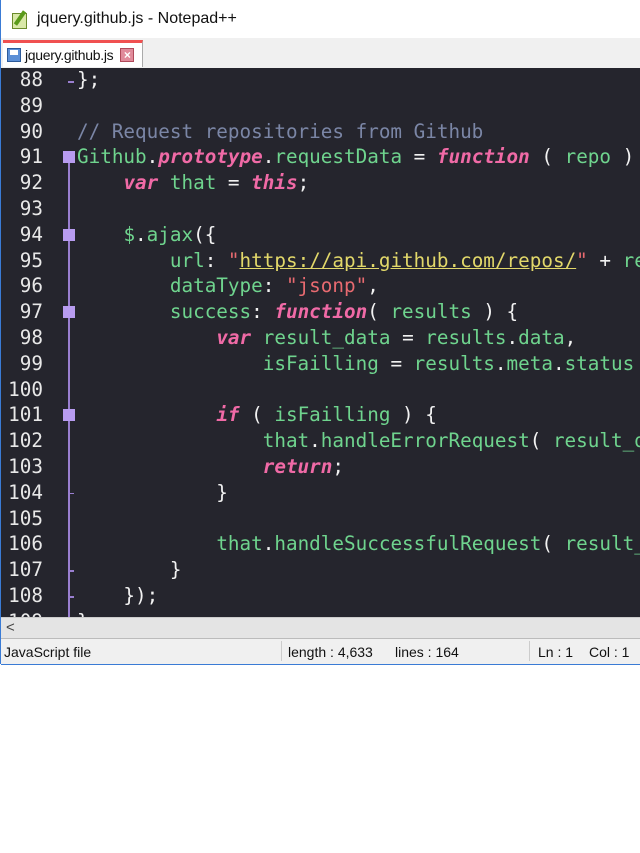 This screenshot has width=640, height=853. Describe the element at coordinates (599, 363) in the screenshot. I see `code-token: status` at that location.